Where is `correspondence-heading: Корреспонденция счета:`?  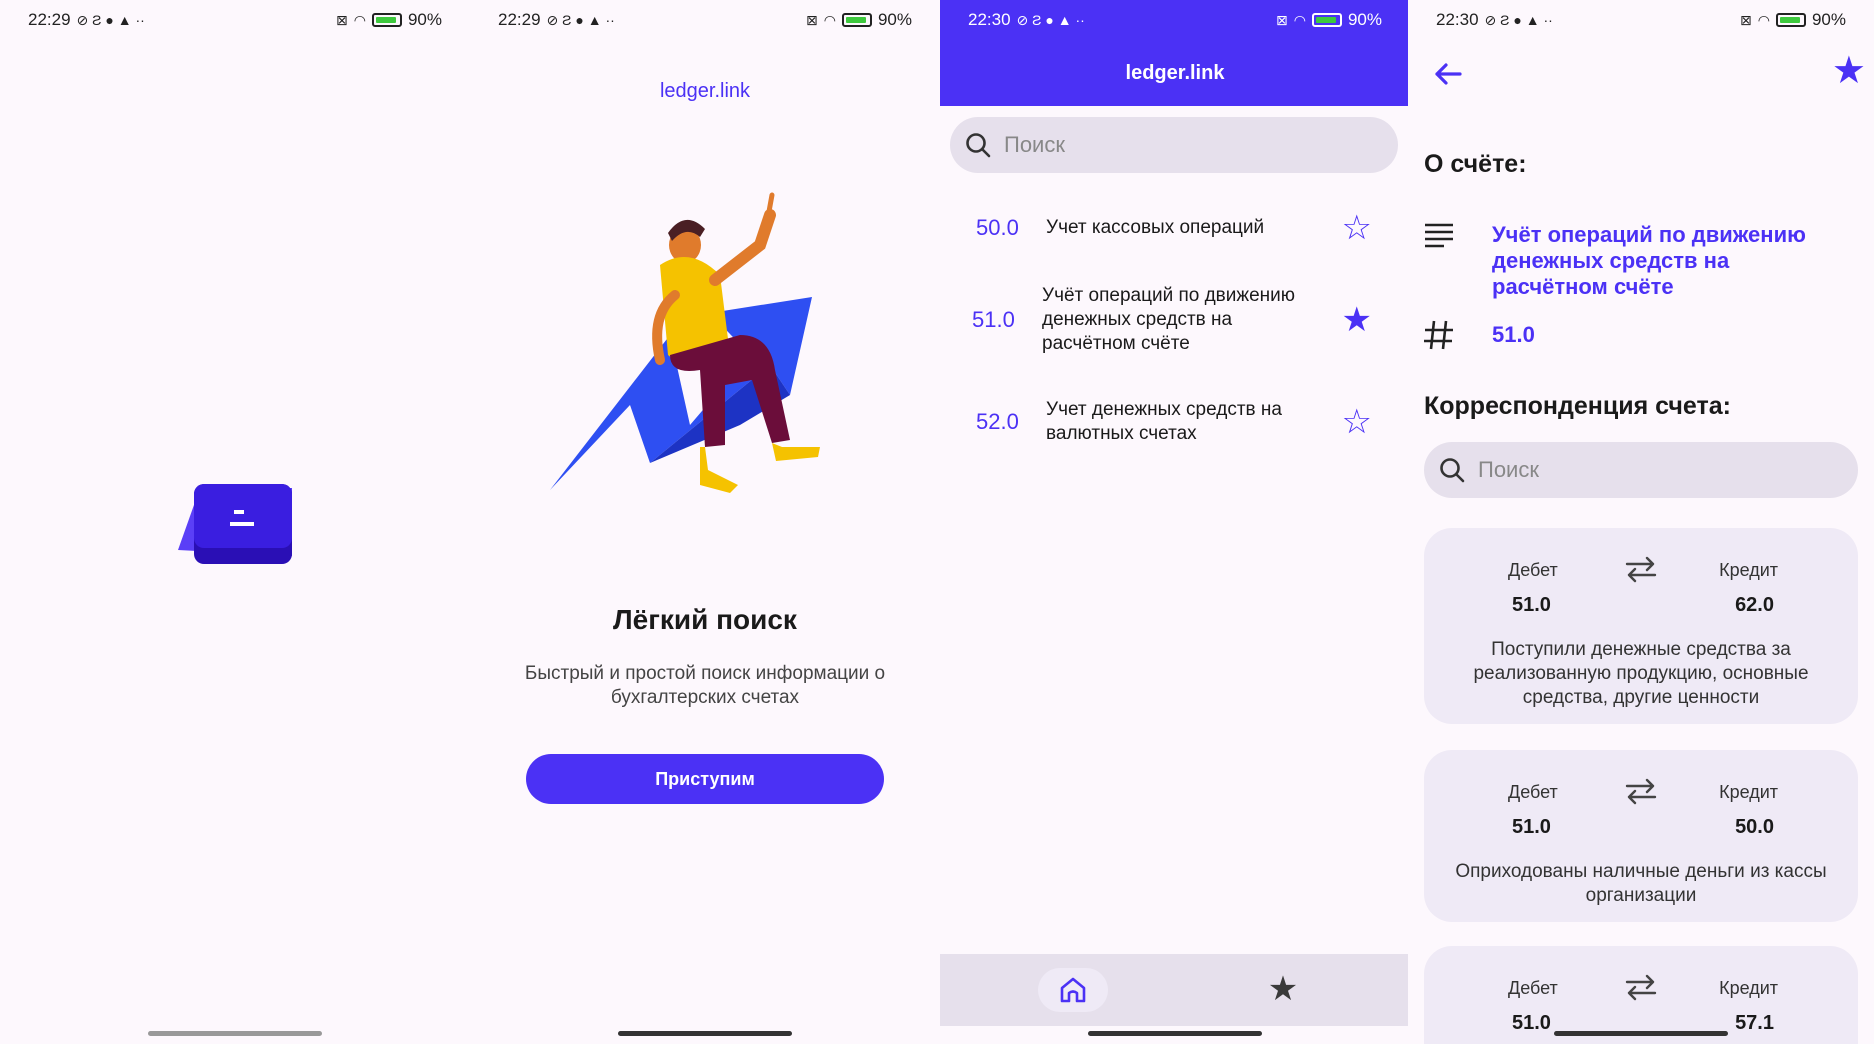
correspondence-heading: Корреспонденция счета: is located at coordinates (1577, 406).